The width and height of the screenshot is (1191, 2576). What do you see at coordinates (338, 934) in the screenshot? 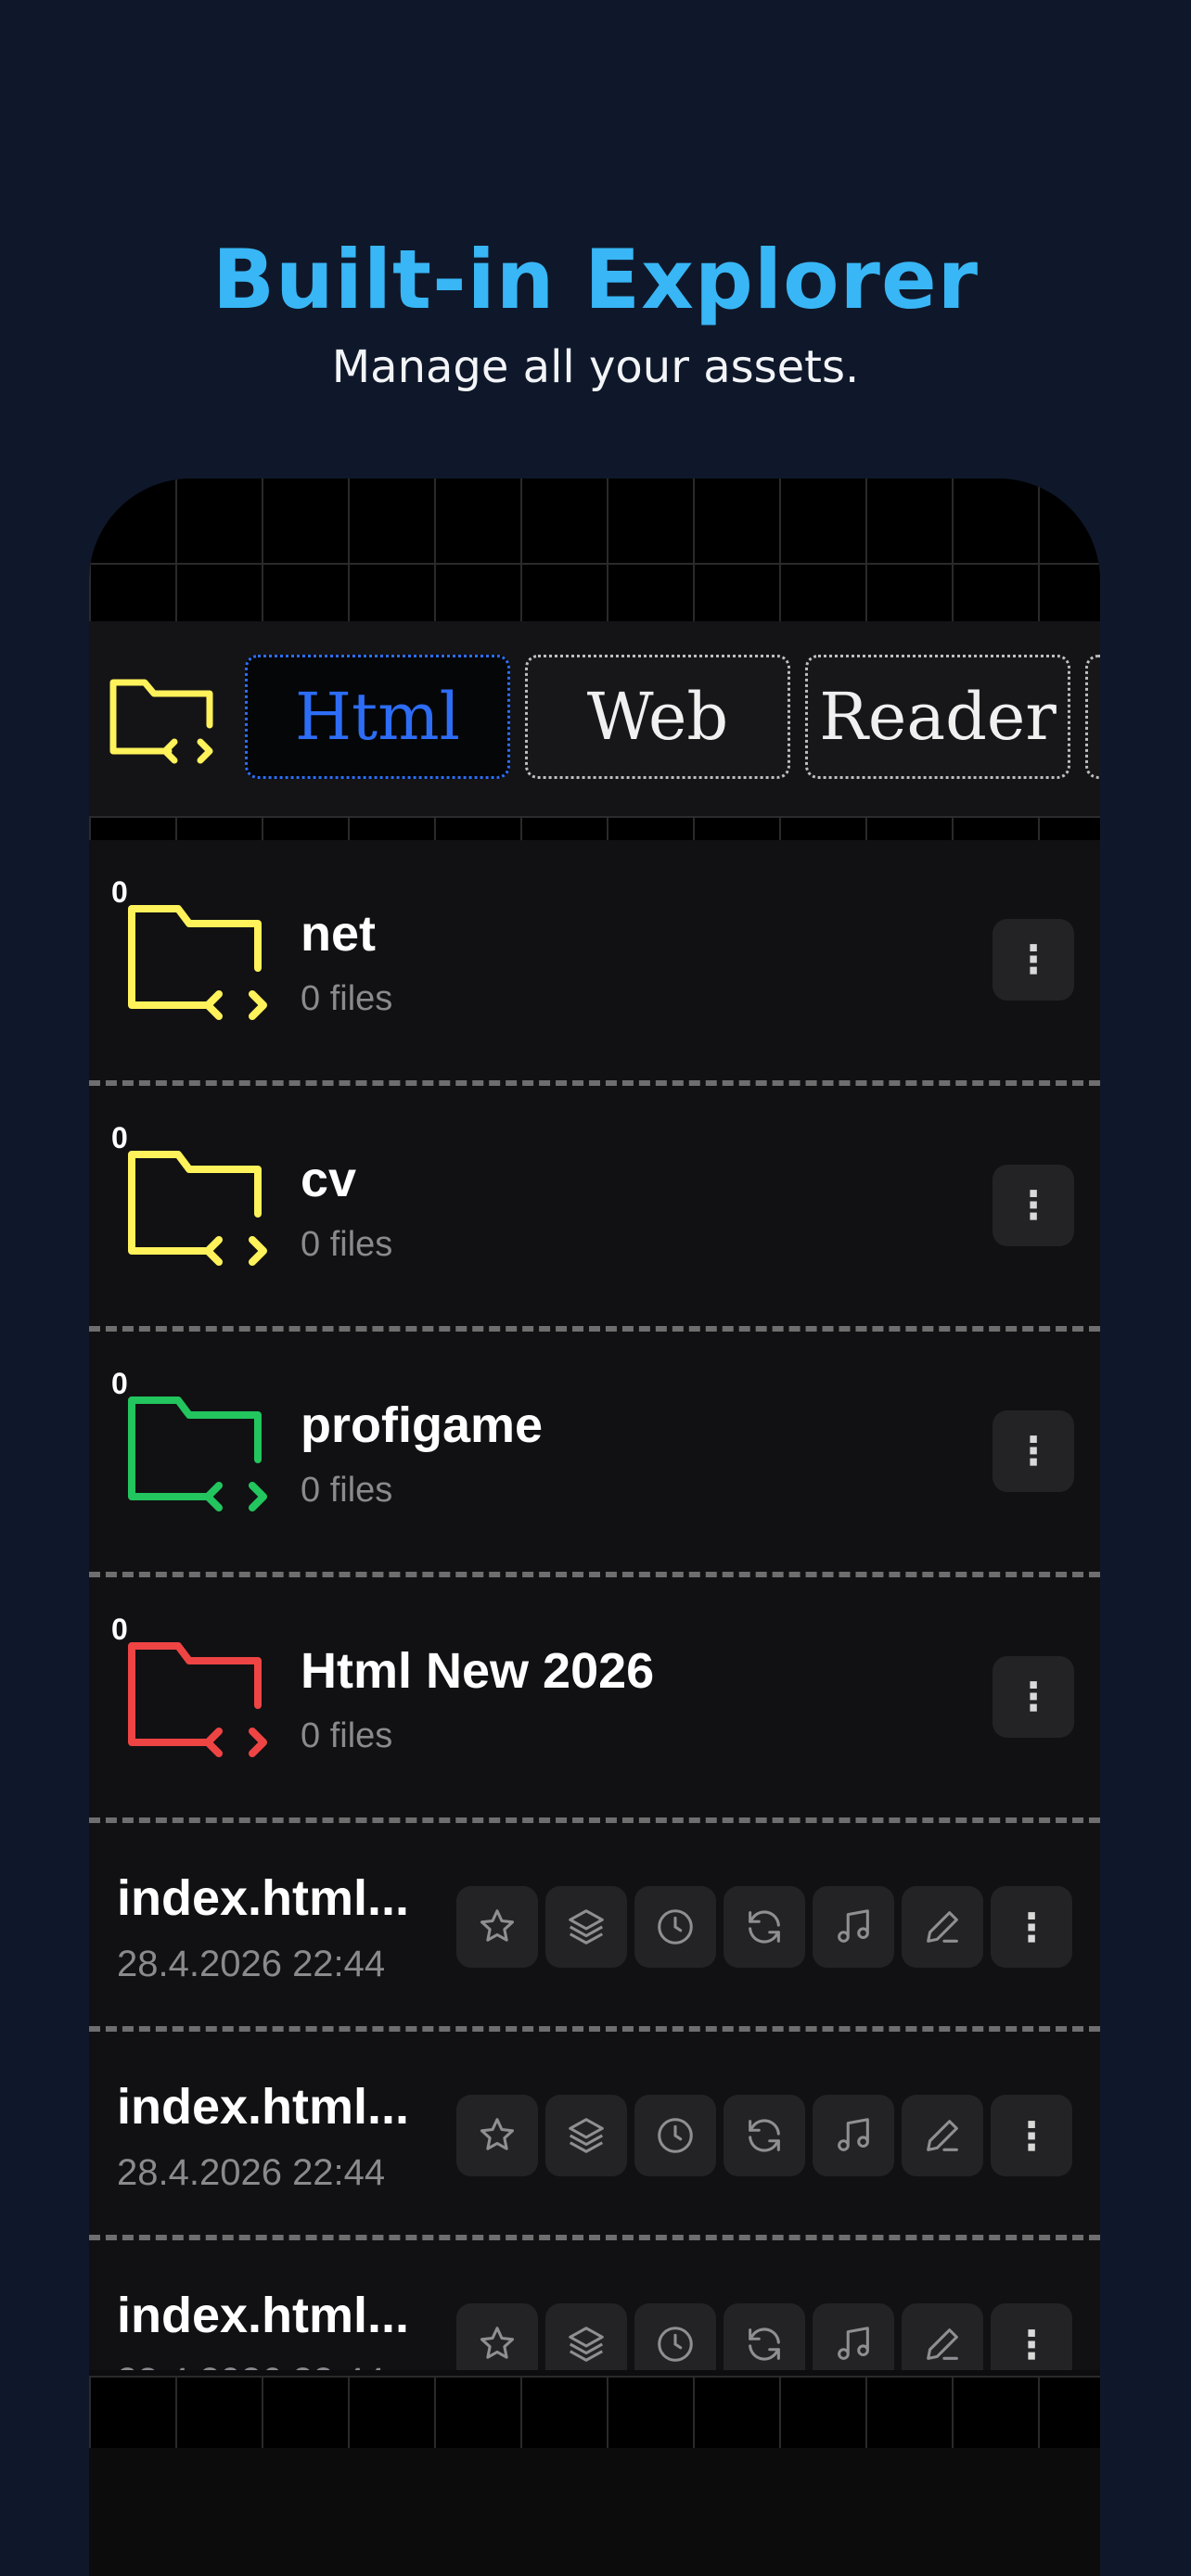
I see `folder-name: net` at bounding box center [338, 934].